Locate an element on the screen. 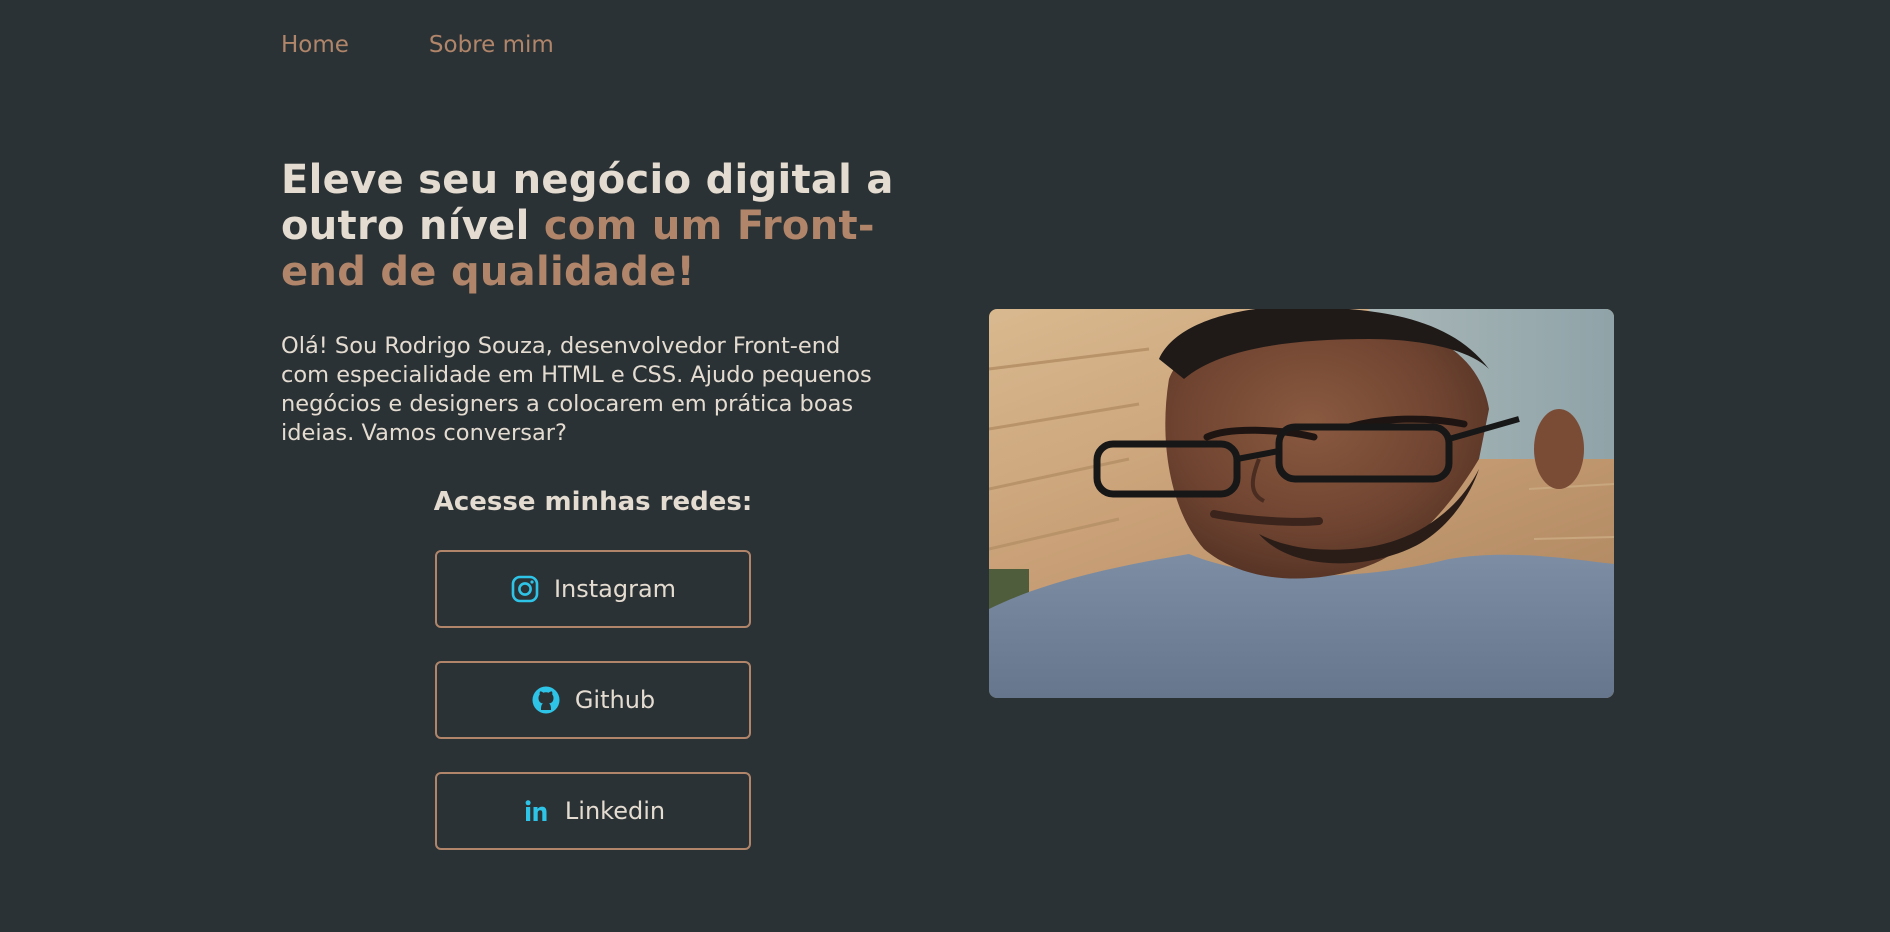 The height and width of the screenshot is (932, 1890). instagram-label: Instagram is located at coordinates (615, 589).